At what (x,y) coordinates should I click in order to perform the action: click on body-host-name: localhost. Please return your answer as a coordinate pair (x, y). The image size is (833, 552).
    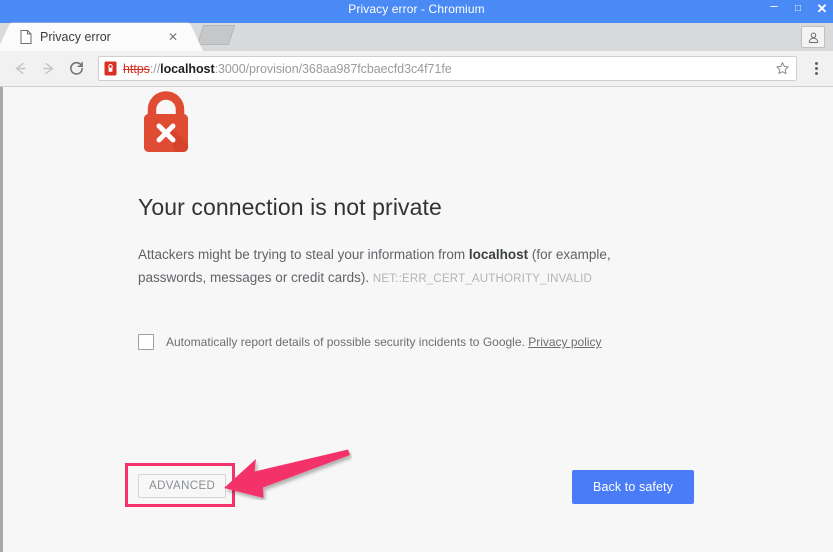
    Looking at the image, I should click on (498, 254).